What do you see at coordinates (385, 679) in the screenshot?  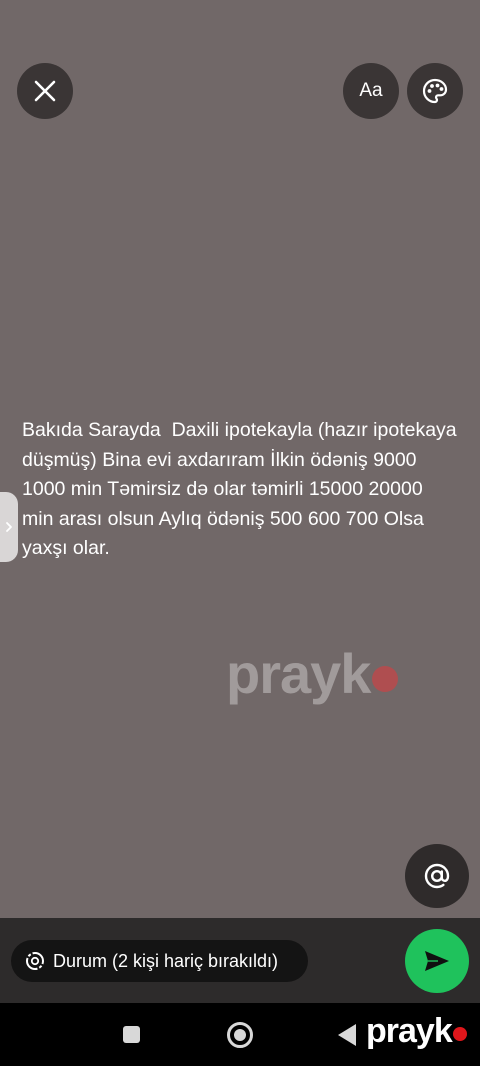 I see `watermark-dot` at bounding box center [385, 679].